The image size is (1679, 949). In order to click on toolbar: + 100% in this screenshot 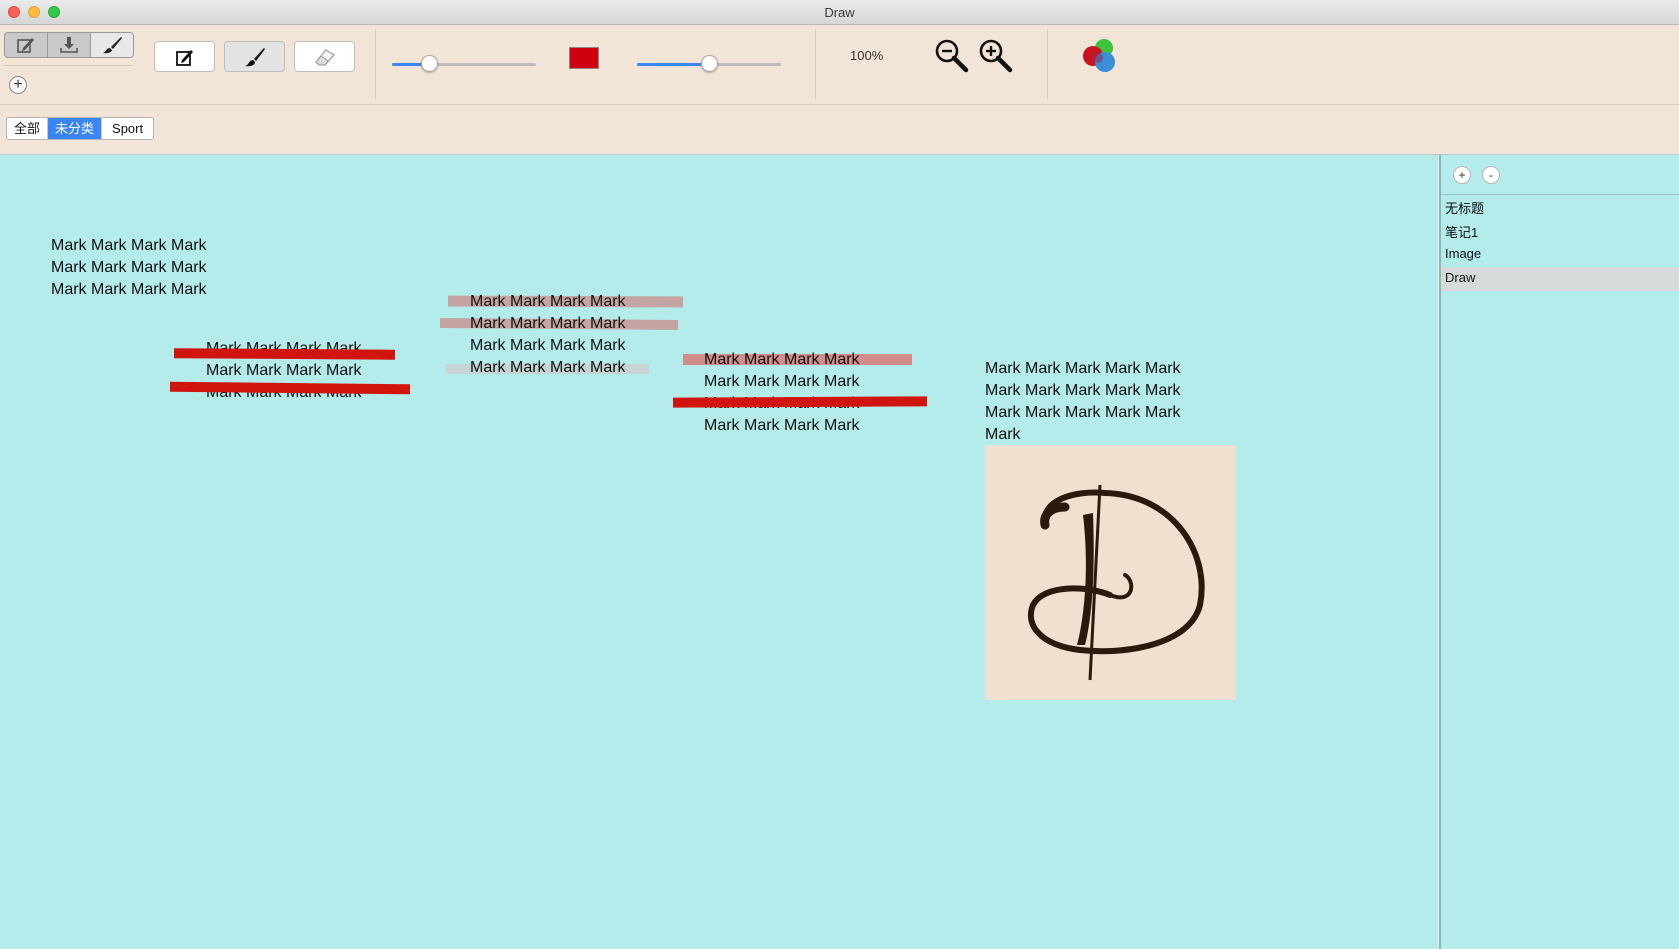, I will do `click(839, 65)`.